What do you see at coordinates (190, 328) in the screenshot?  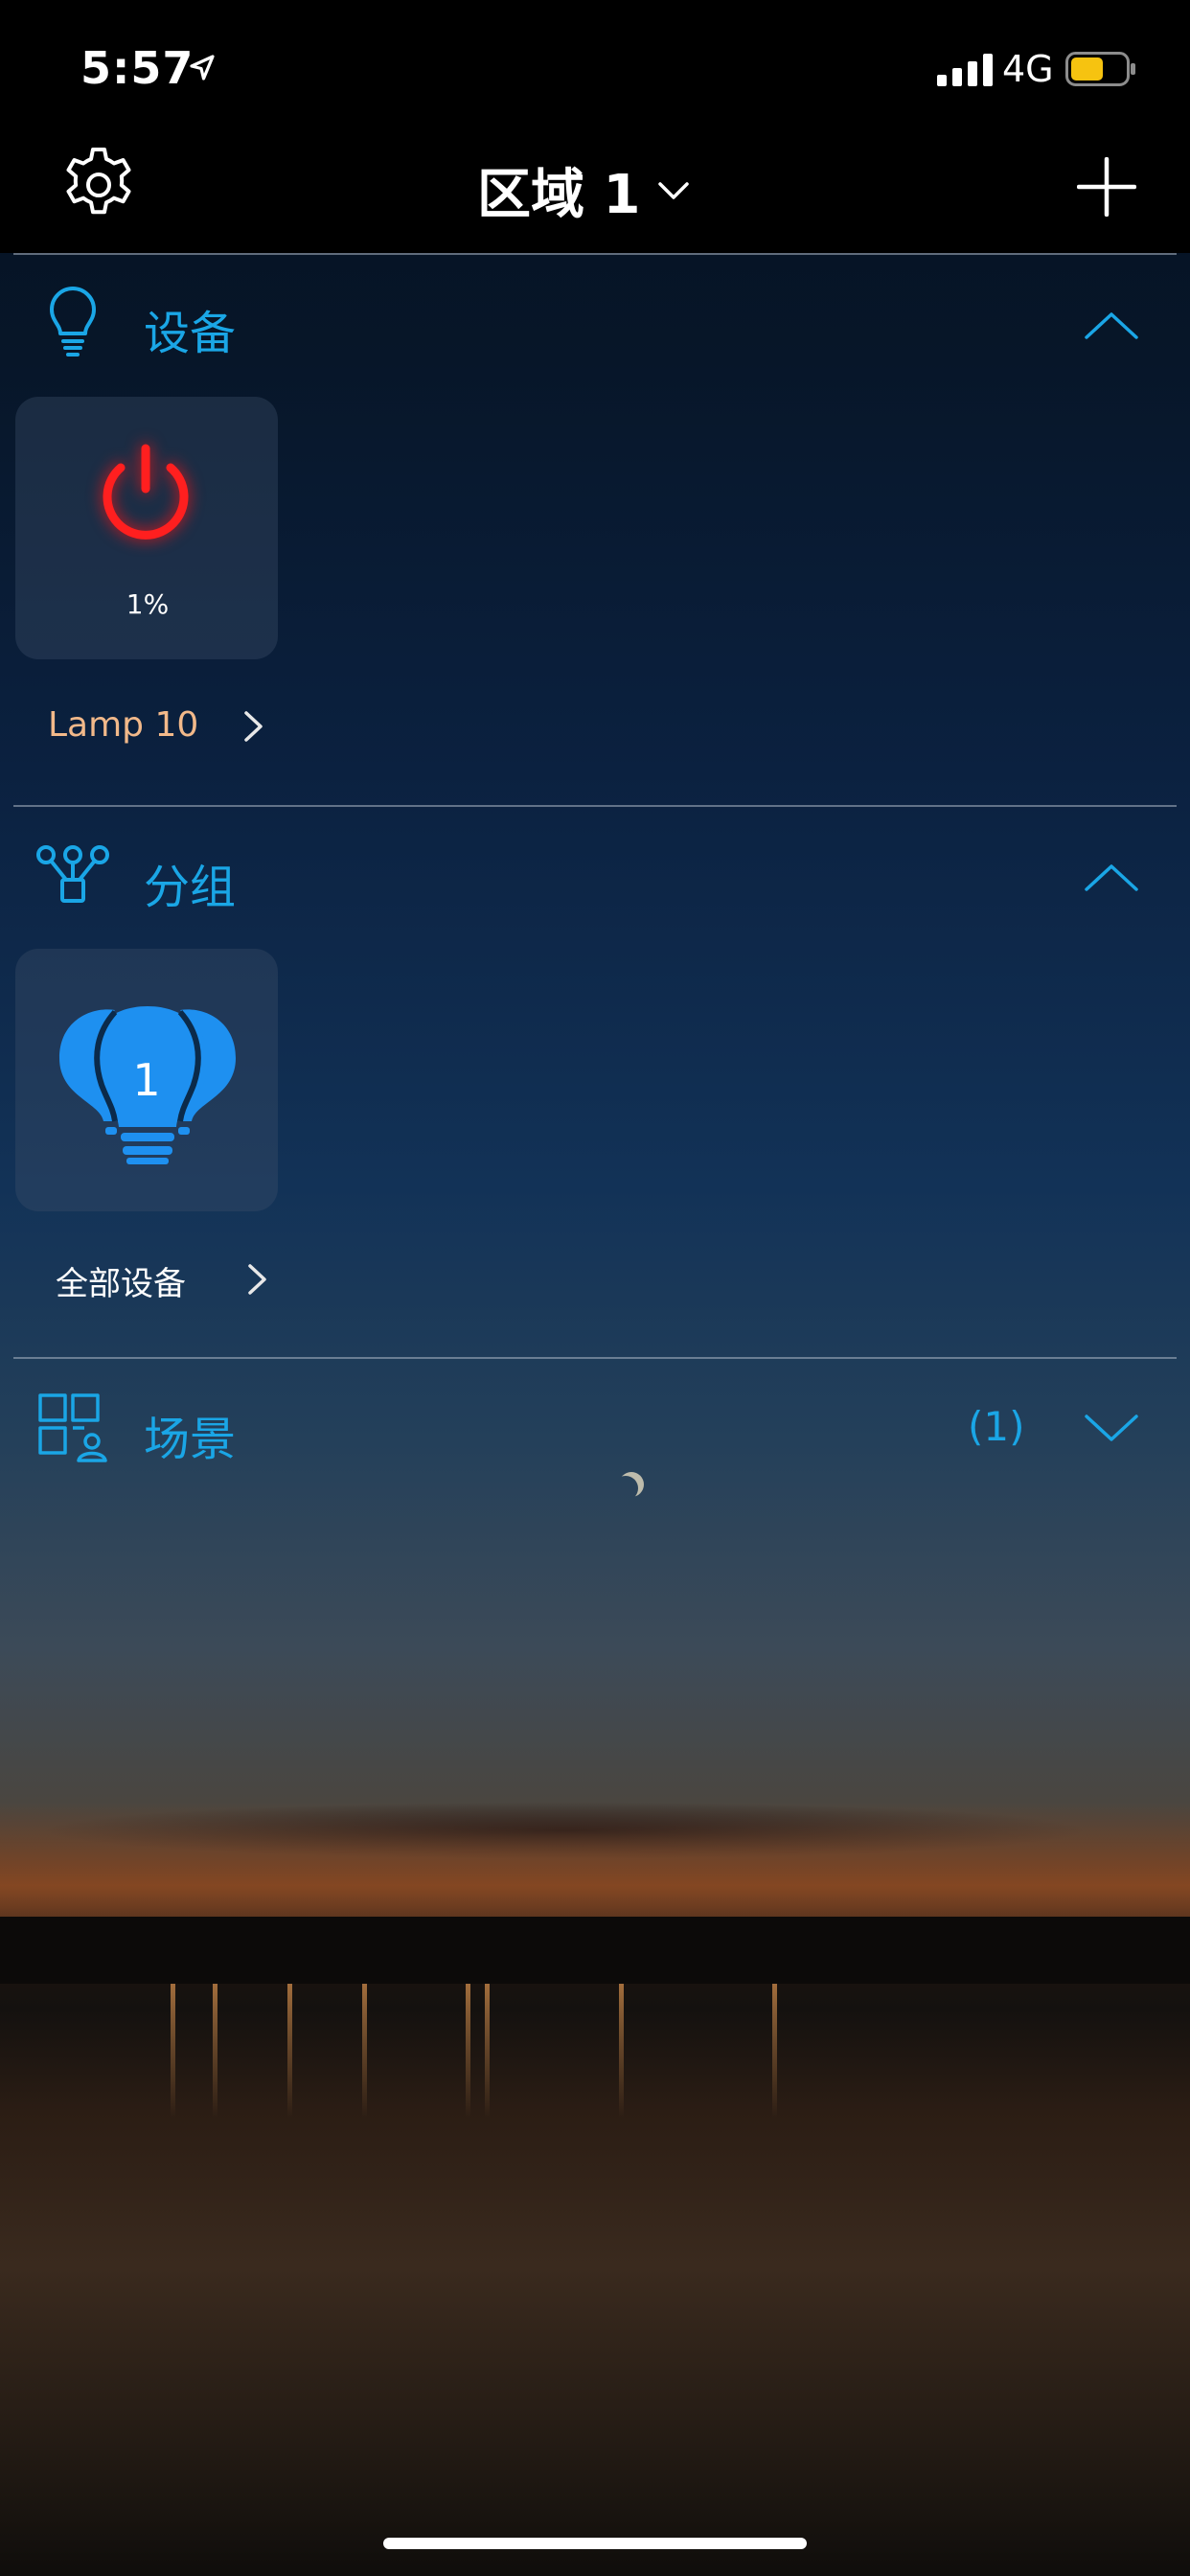 I see `section-title-devices: 设备` at bounding box center [190, 328].